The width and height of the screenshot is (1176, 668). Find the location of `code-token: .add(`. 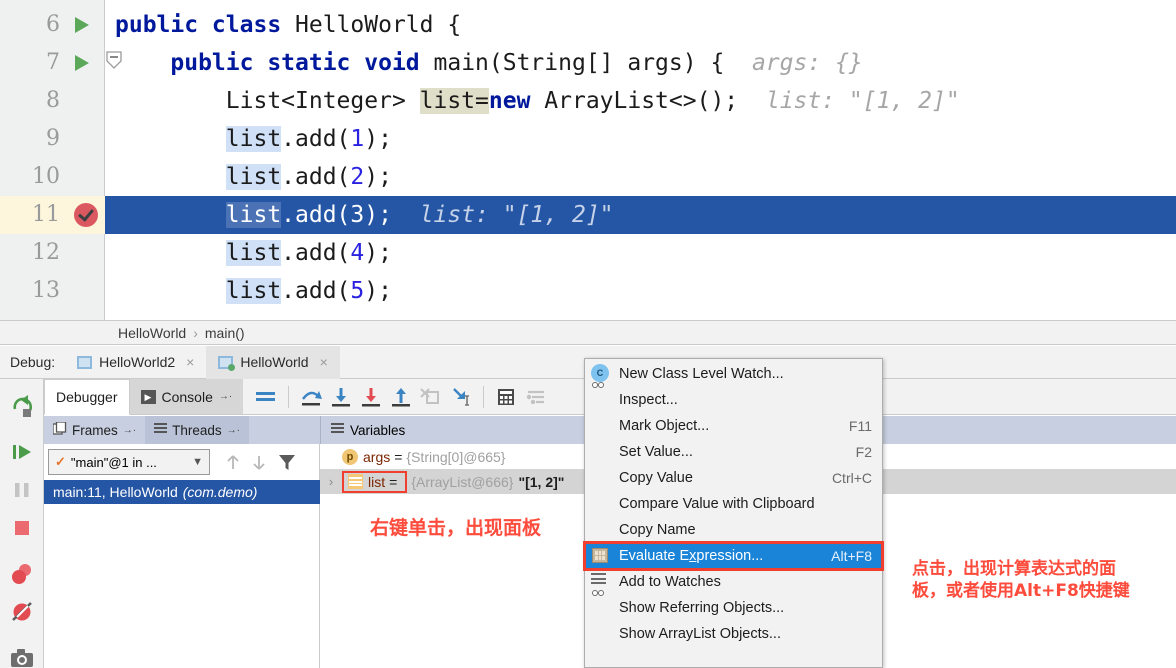

code-token: .add( is located at coordinates (316, 139).